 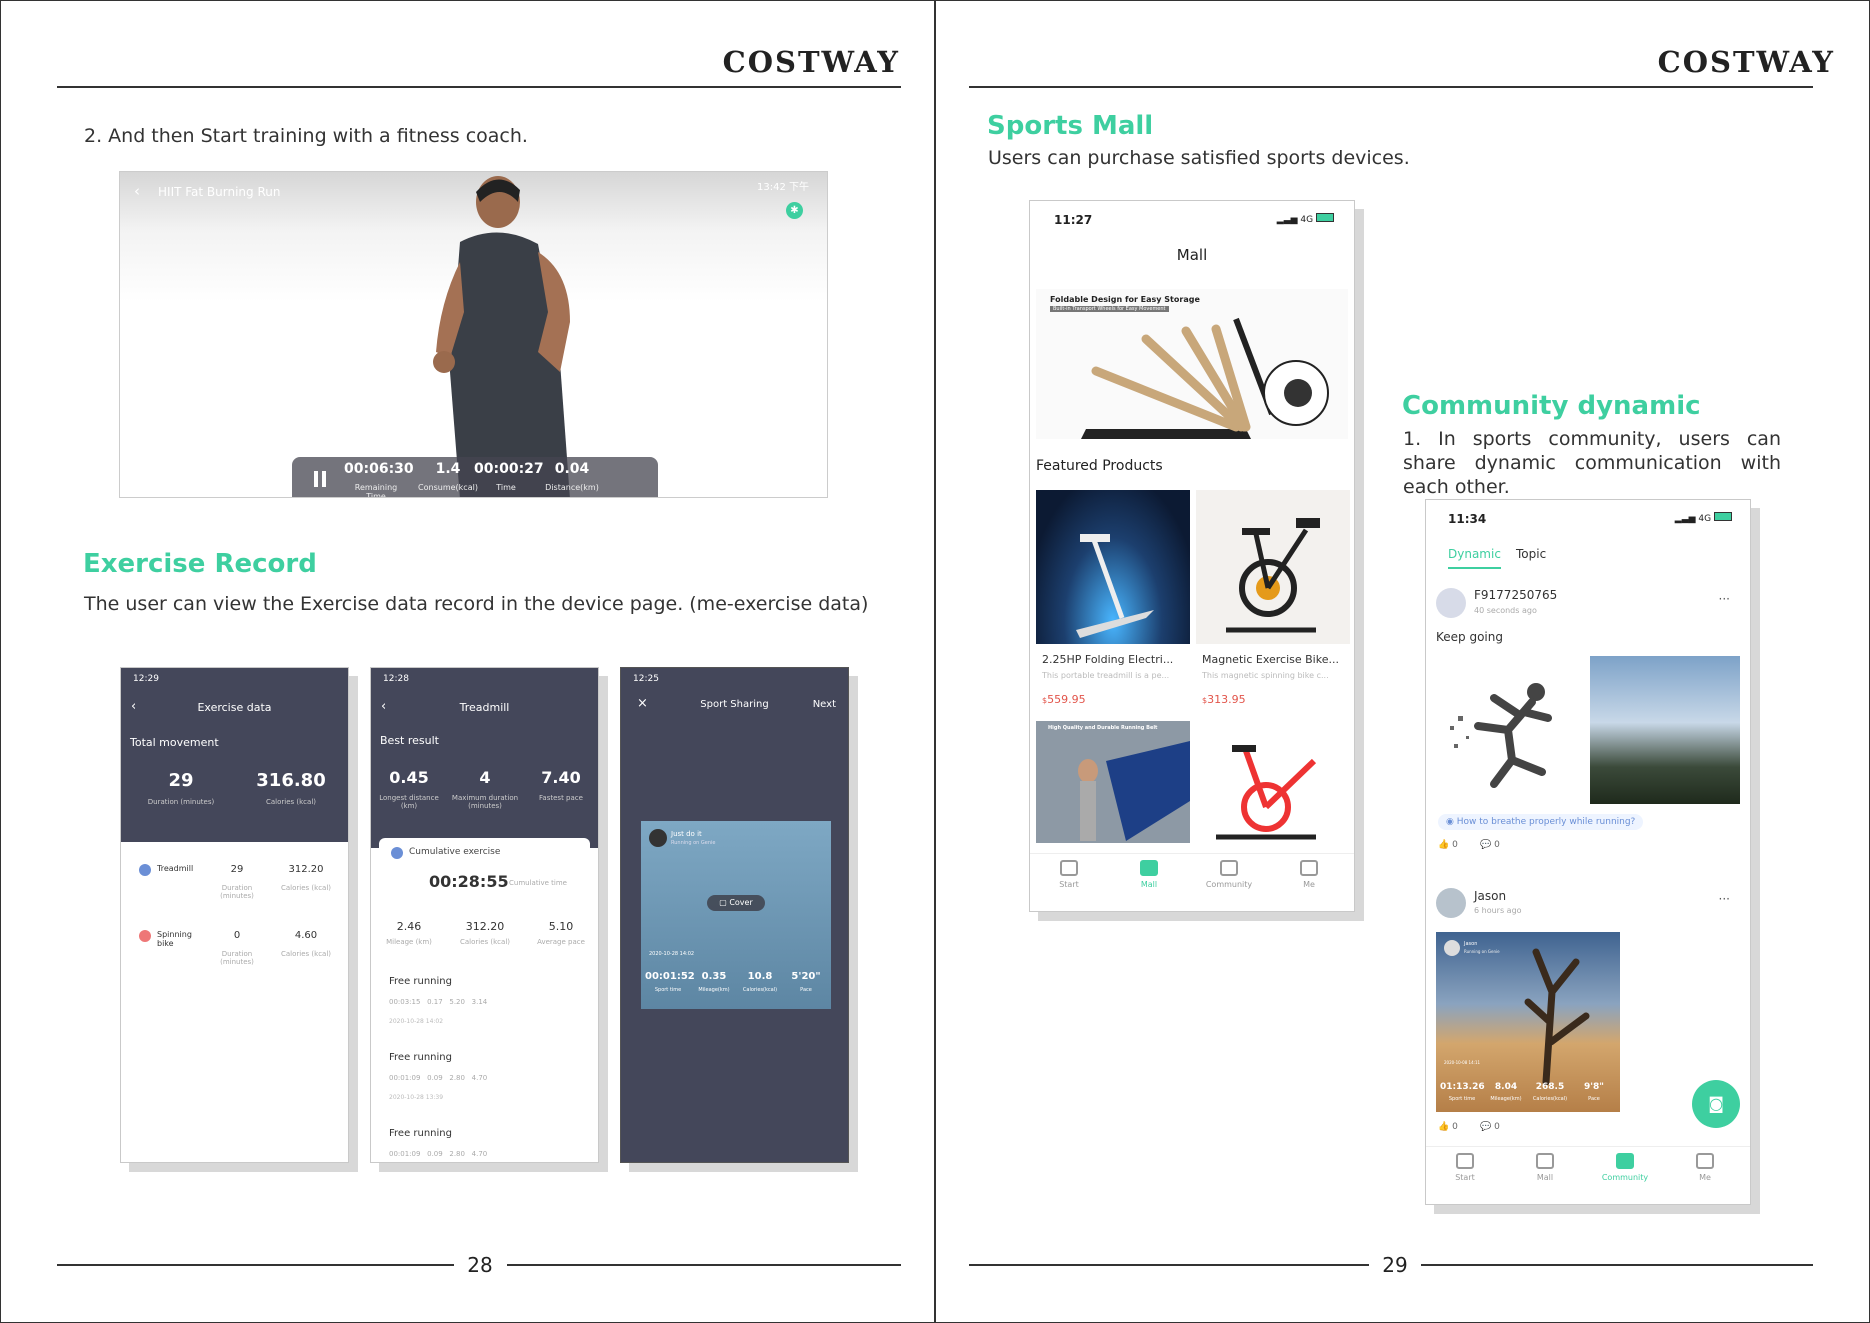 What do you see at coordinates (1205, 378) in the screenshot?
I see `folding-treadmill-image` at bounding box center [1205, 378].